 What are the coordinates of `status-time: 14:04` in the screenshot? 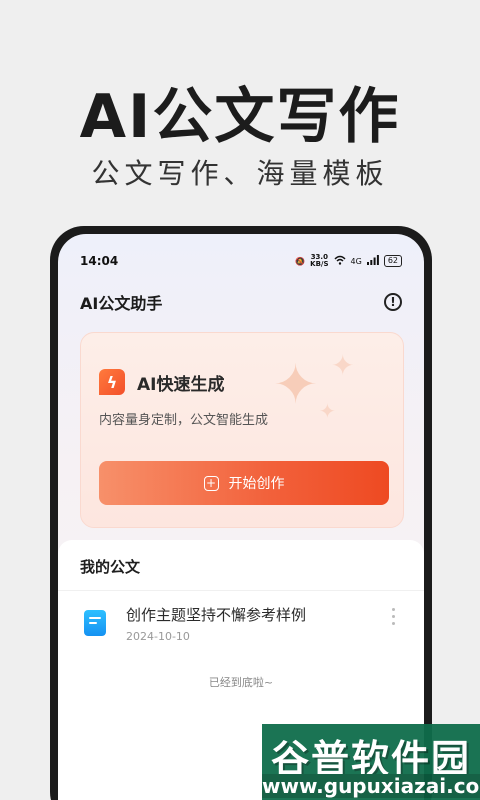 It's located at (99, 261).